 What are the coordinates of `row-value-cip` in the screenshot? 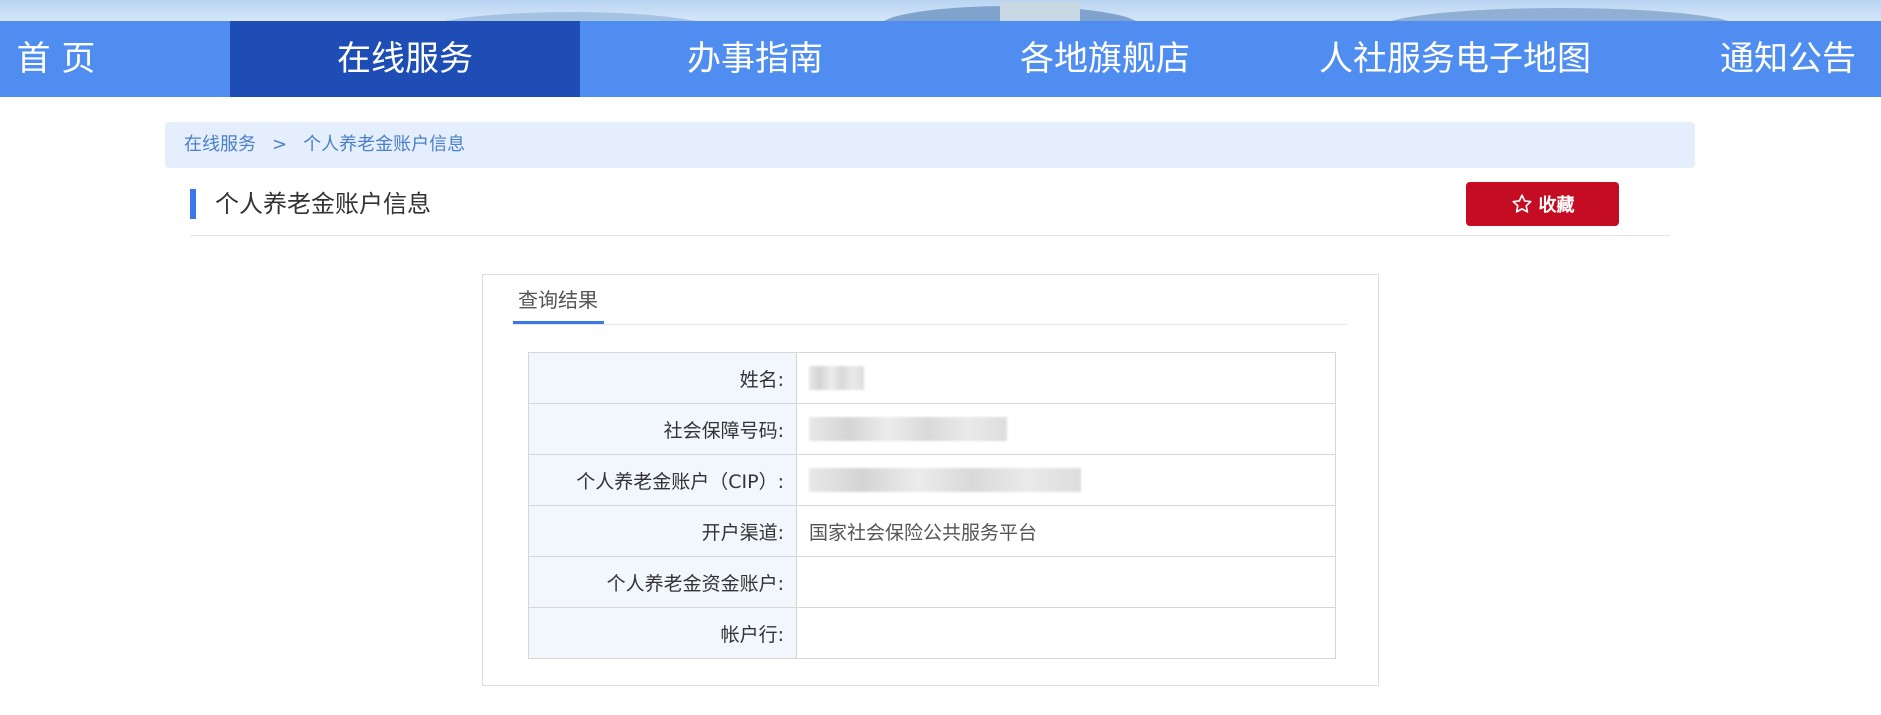 It's located at (1066, 480).